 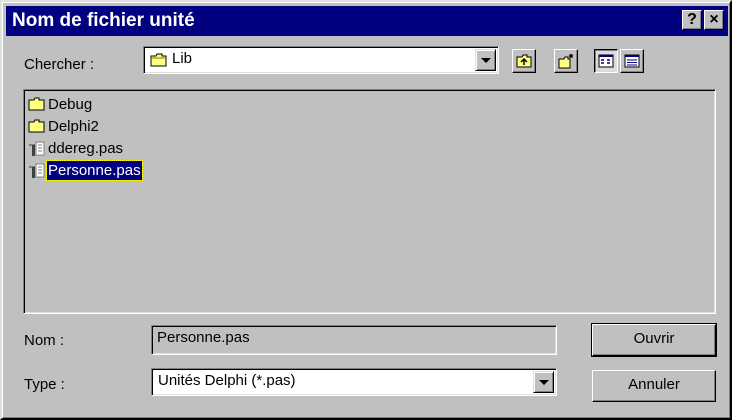 I want to click on up-one-level-button, so click(x=524, y=61).